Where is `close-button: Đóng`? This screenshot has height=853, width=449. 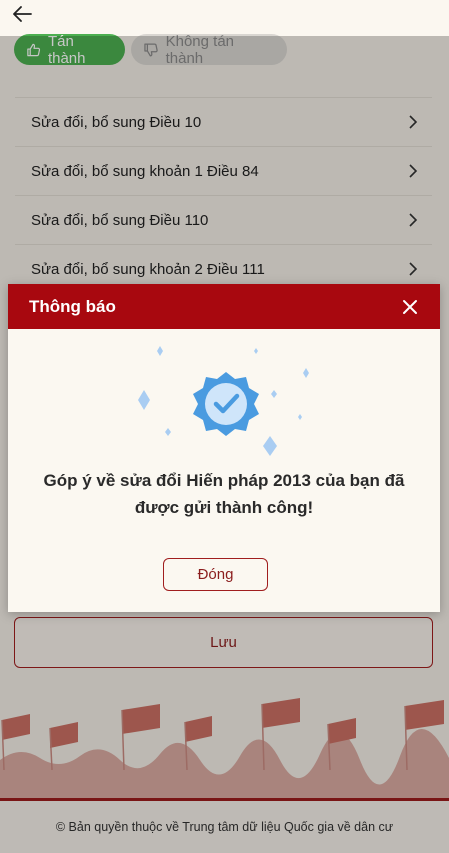 close-button: Đóng is located at coordinates (215, 574).